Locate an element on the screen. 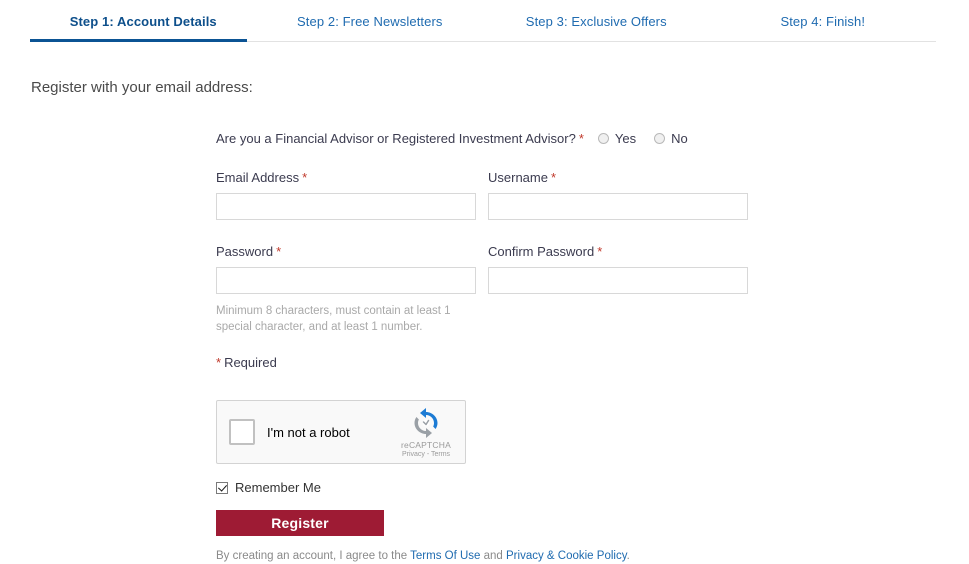 The width and height of the screenshot is (969, 564). username-input-cell is located at coordinates (618, 206).